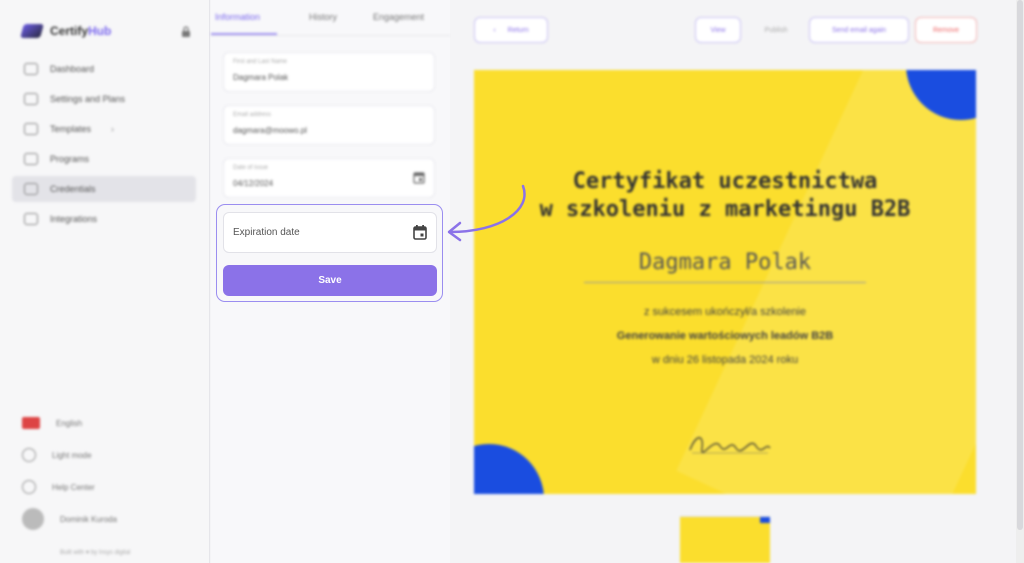  Describe the element at coordinates (72, 455) in the screenshot. I see `theme-label: Light mode` at that location.